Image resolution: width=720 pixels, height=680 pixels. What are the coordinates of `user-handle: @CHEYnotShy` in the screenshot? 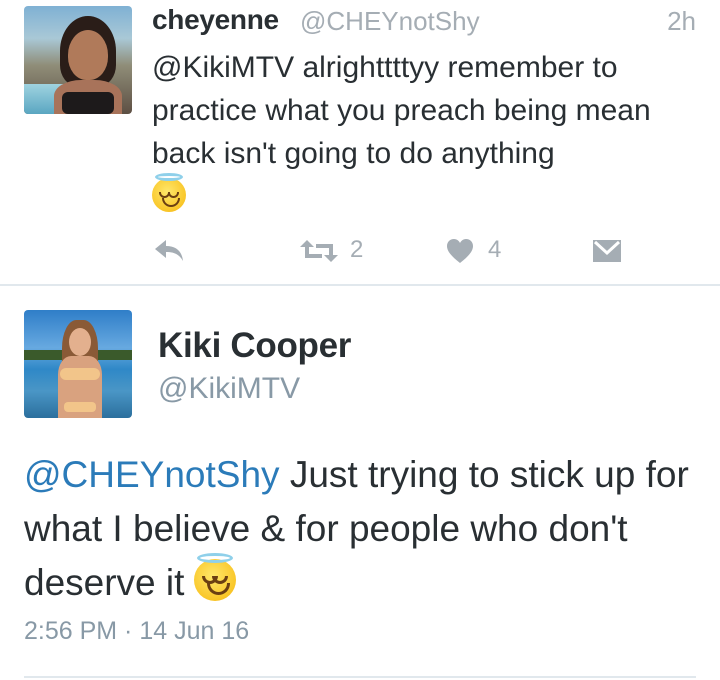 It's located at (390, 21).